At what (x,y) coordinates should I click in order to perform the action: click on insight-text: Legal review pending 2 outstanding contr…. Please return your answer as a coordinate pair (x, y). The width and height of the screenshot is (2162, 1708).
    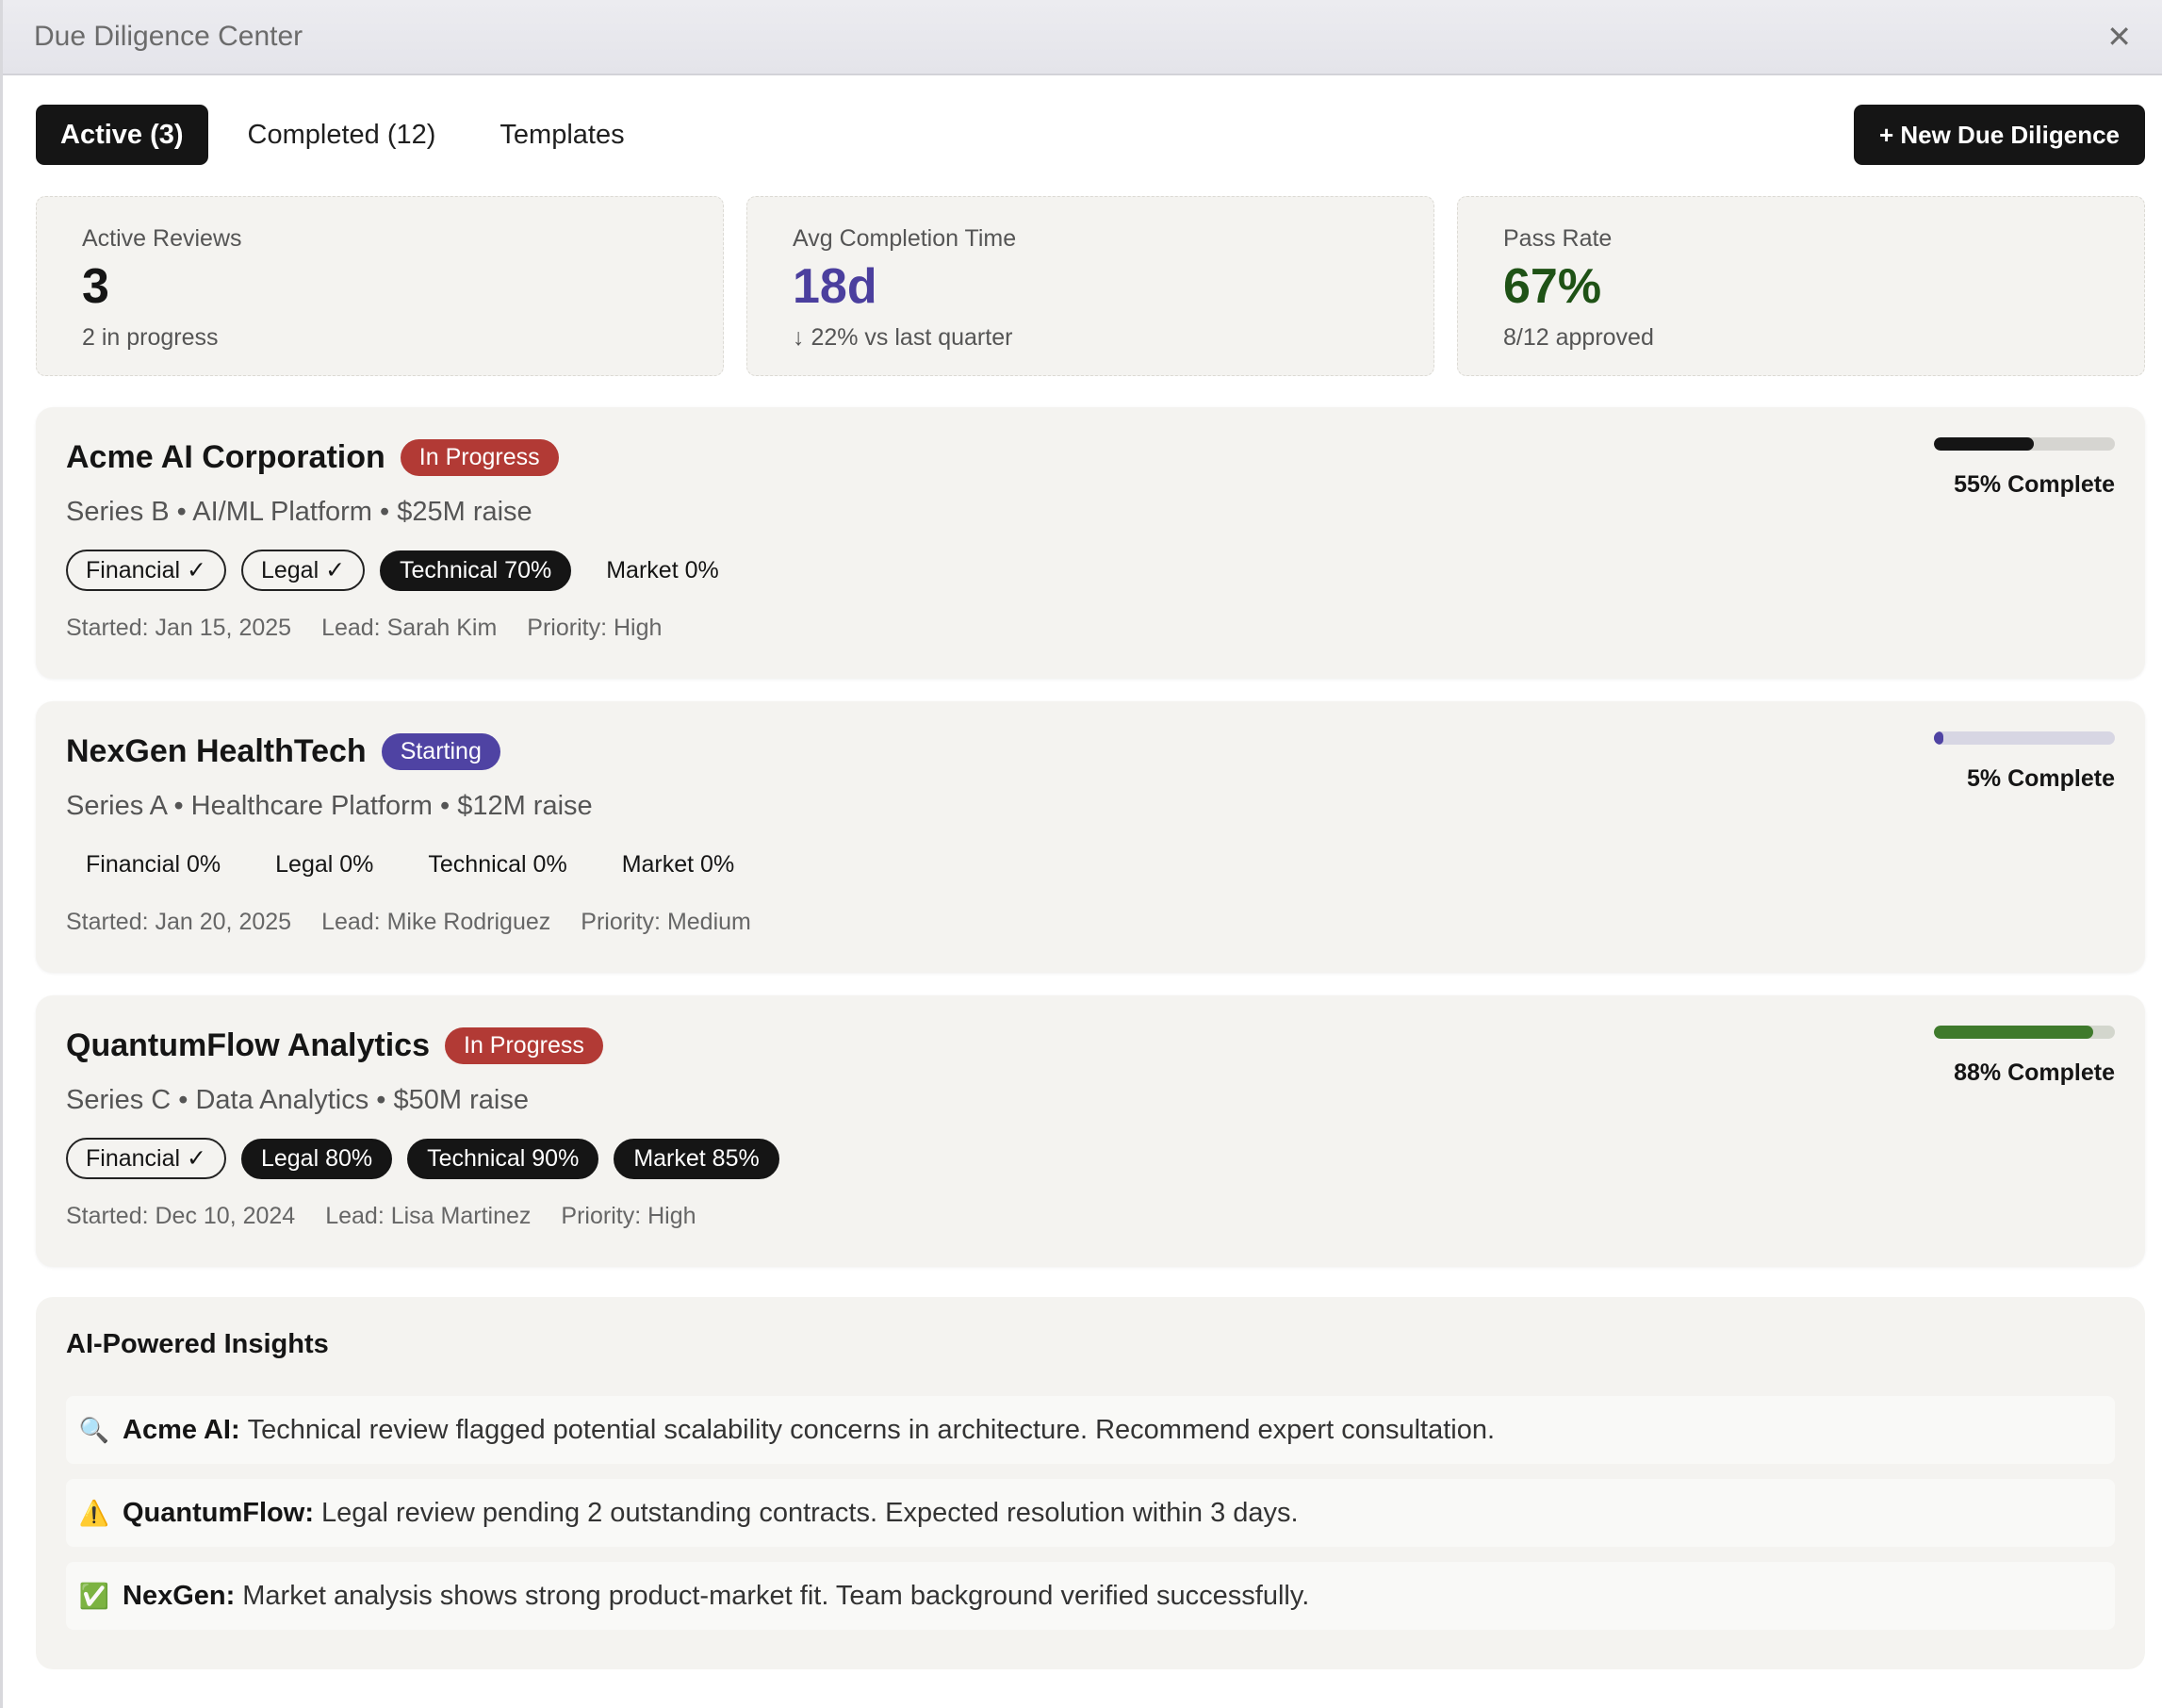
    Looking at the image, I should click on (809, 1512).